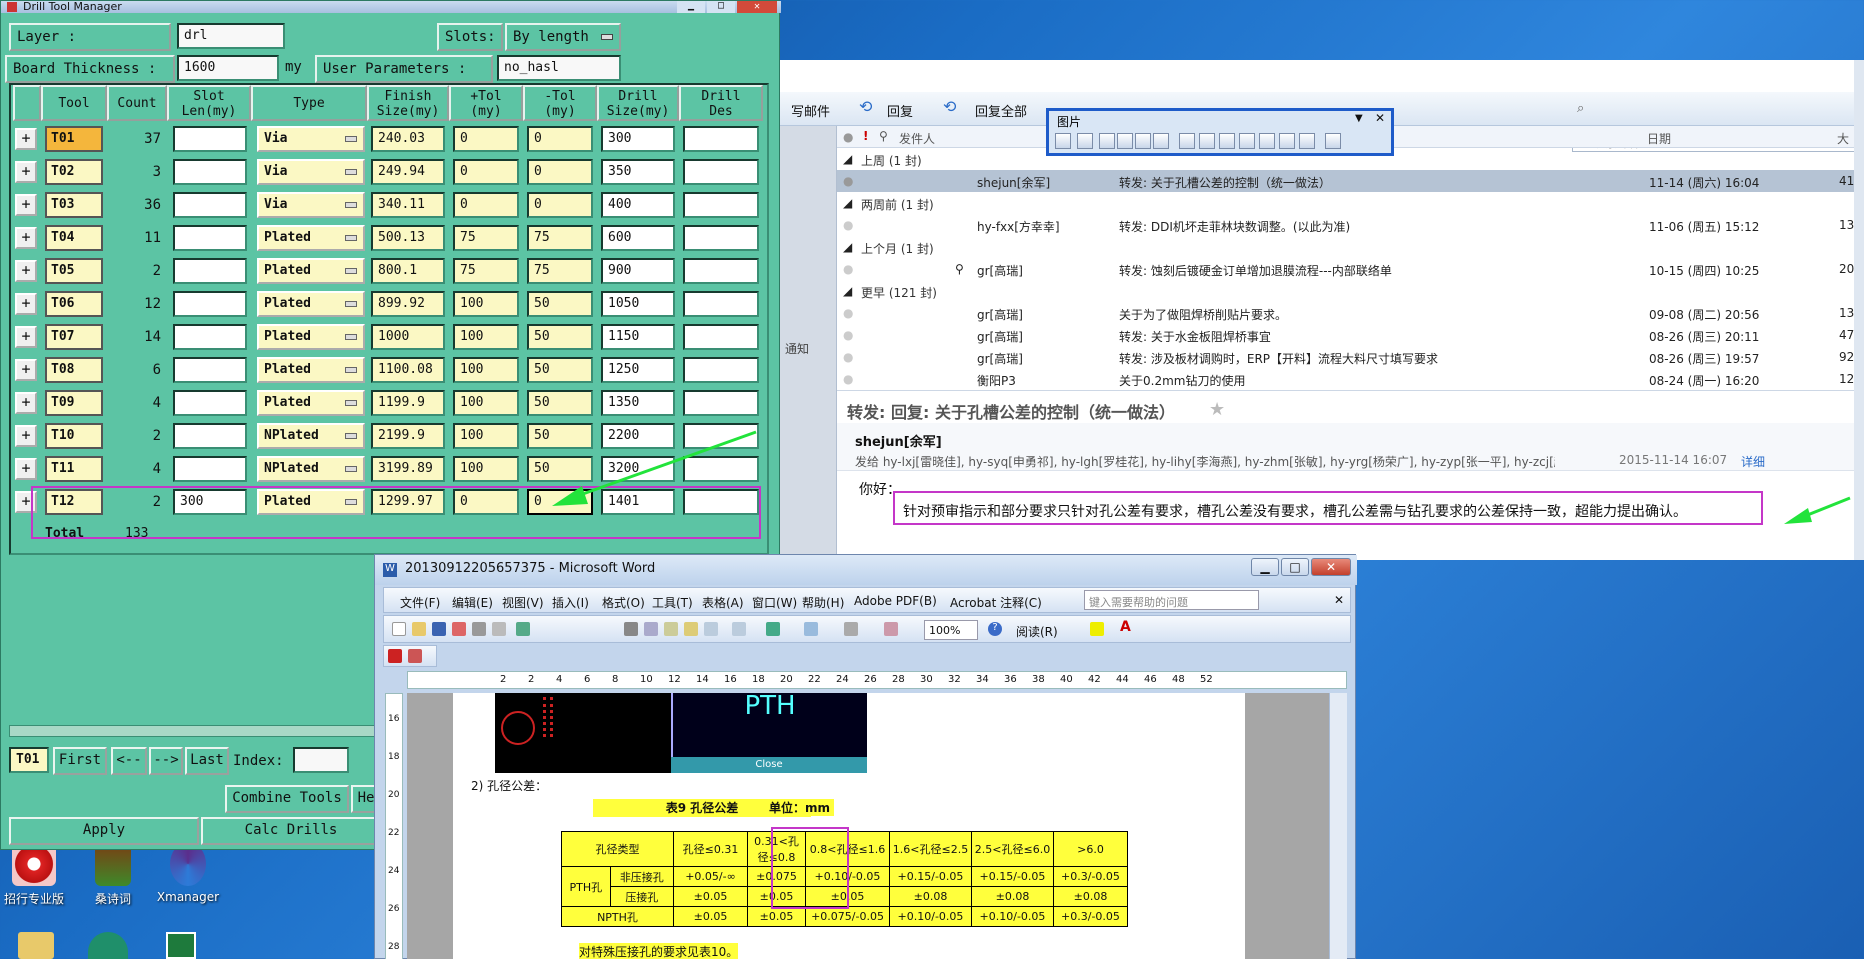  What do you see at coordinates (1201, 477) in the screenshot?
I see `annotation-arrows` at bounding box center [1201, 477].